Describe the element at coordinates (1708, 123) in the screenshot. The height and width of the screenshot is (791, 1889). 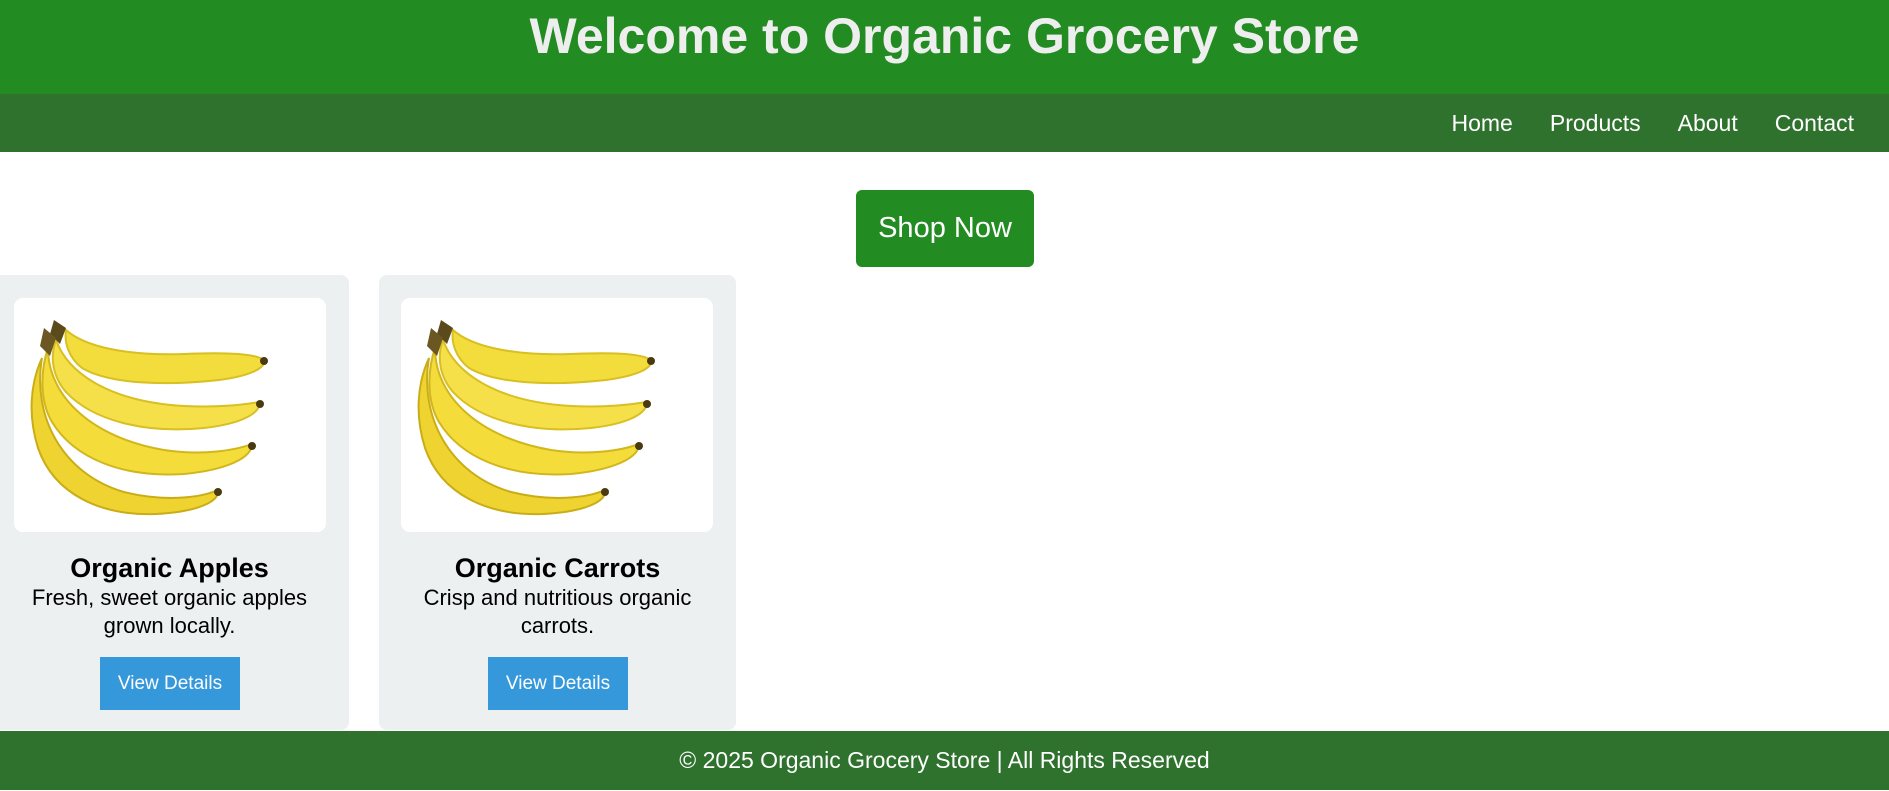
I see `nav-link-about: About` at that location.